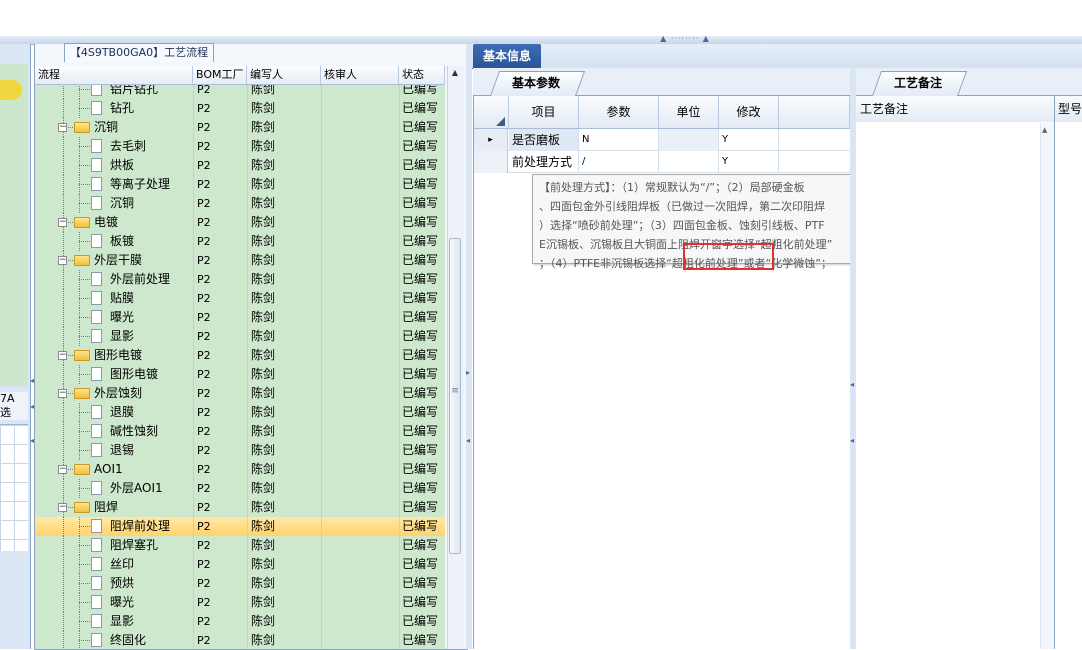 This screenshot has height=650, width=1082. What do you see at coordinates (240, 374) in the screenshot?
I see `tree-row: 图形电镀 P2 陈剑 已编写` at bounding box center [240, 374].